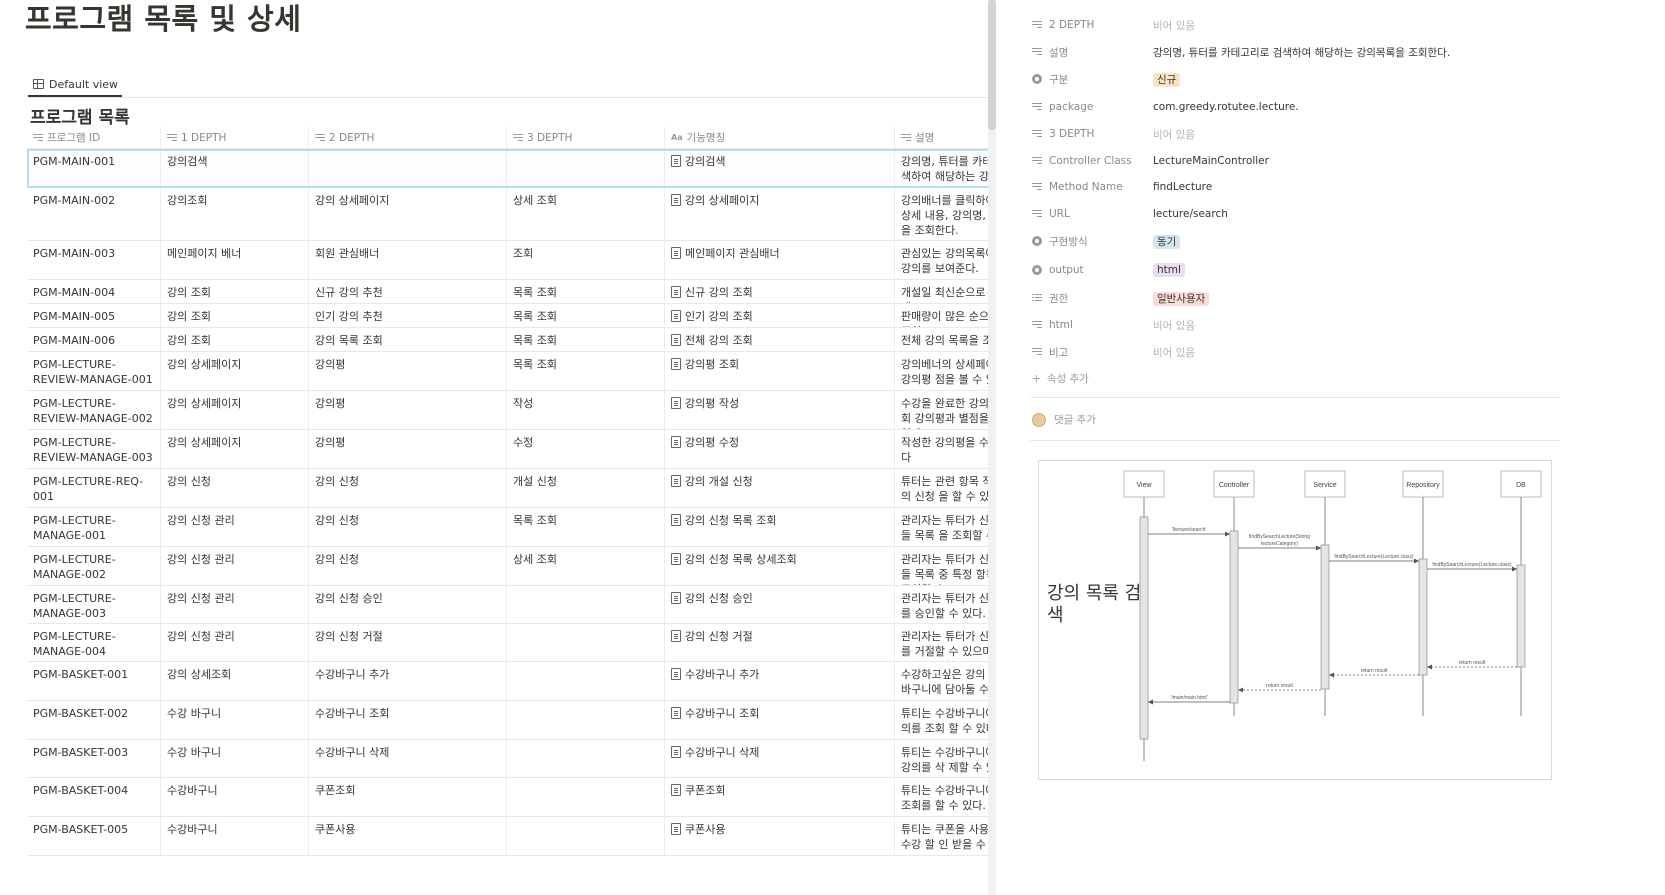  I want to click on property-row: Controller Class LectureMainController, so click(1150, 161).